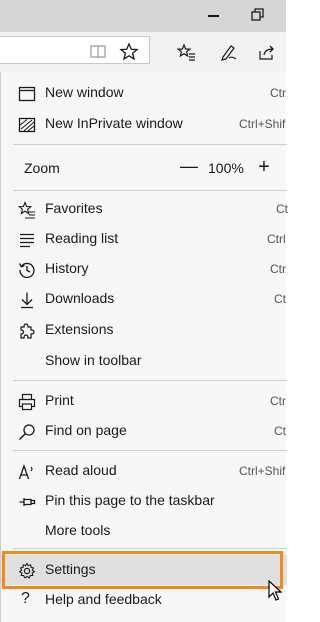 This screenshot has height=622, width=320. What do you see at coordinates (143, 16) in the screenshot?
I see `title-bar` at bounding box center [143, 16].